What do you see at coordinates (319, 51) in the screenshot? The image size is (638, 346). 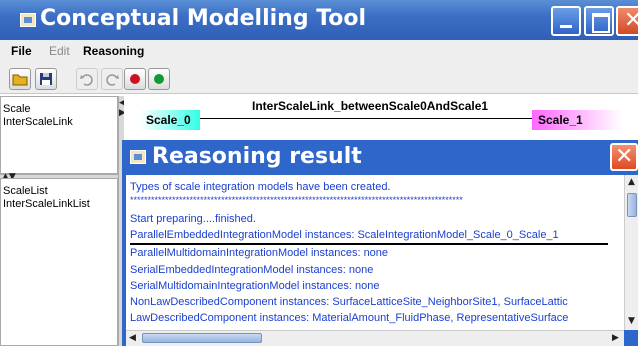 I see `menu-bar: File Edit Reasoning` at bounding box center [319, 51].